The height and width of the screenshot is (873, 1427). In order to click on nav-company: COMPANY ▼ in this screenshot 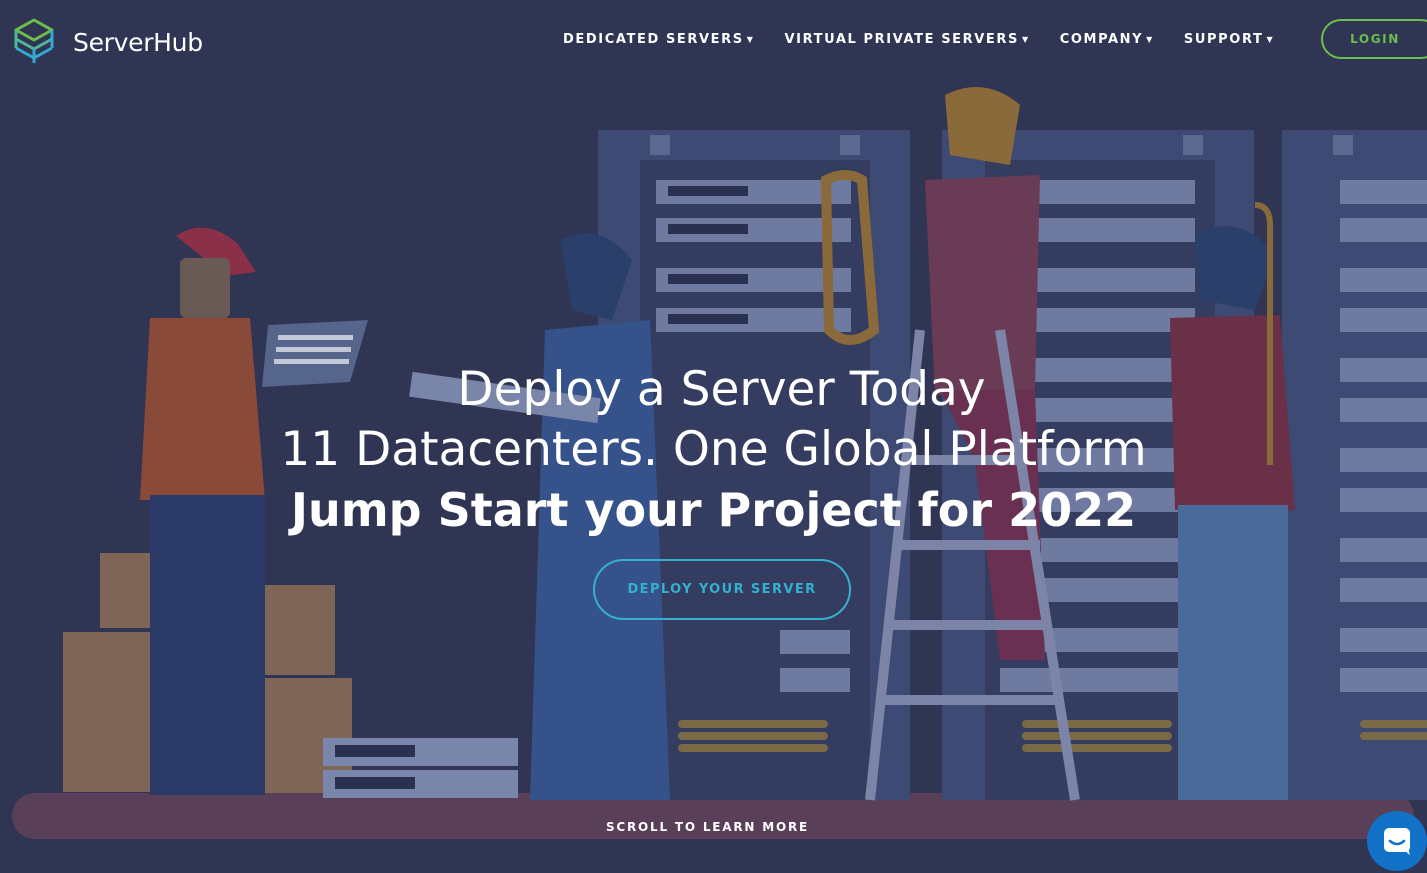, I will do `click(1107, 39)`.